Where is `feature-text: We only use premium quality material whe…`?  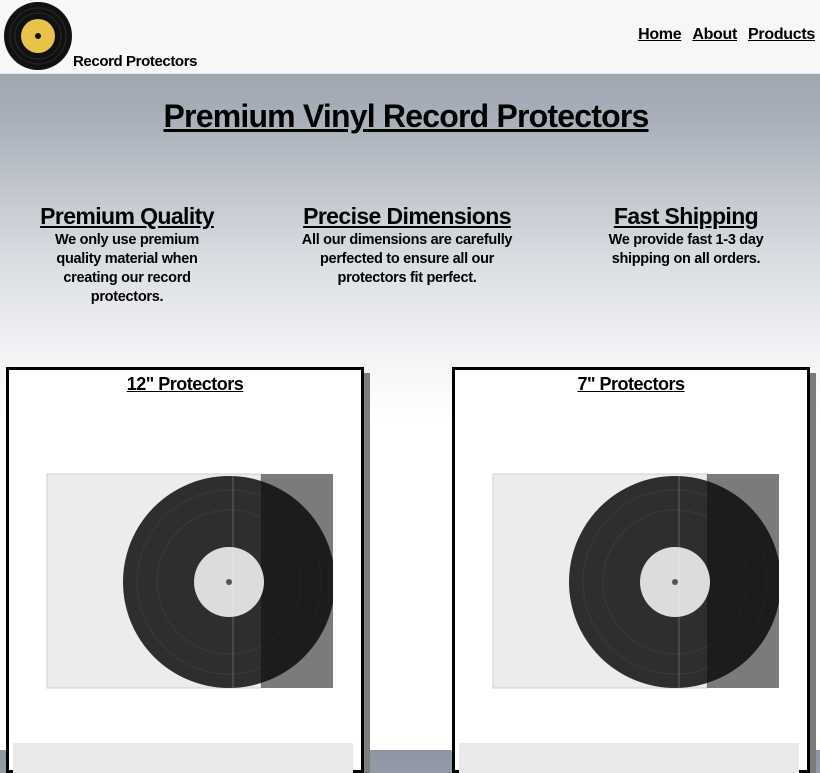 feature-text: We only use premium quality material whe… is located at coordinates (127, 268).